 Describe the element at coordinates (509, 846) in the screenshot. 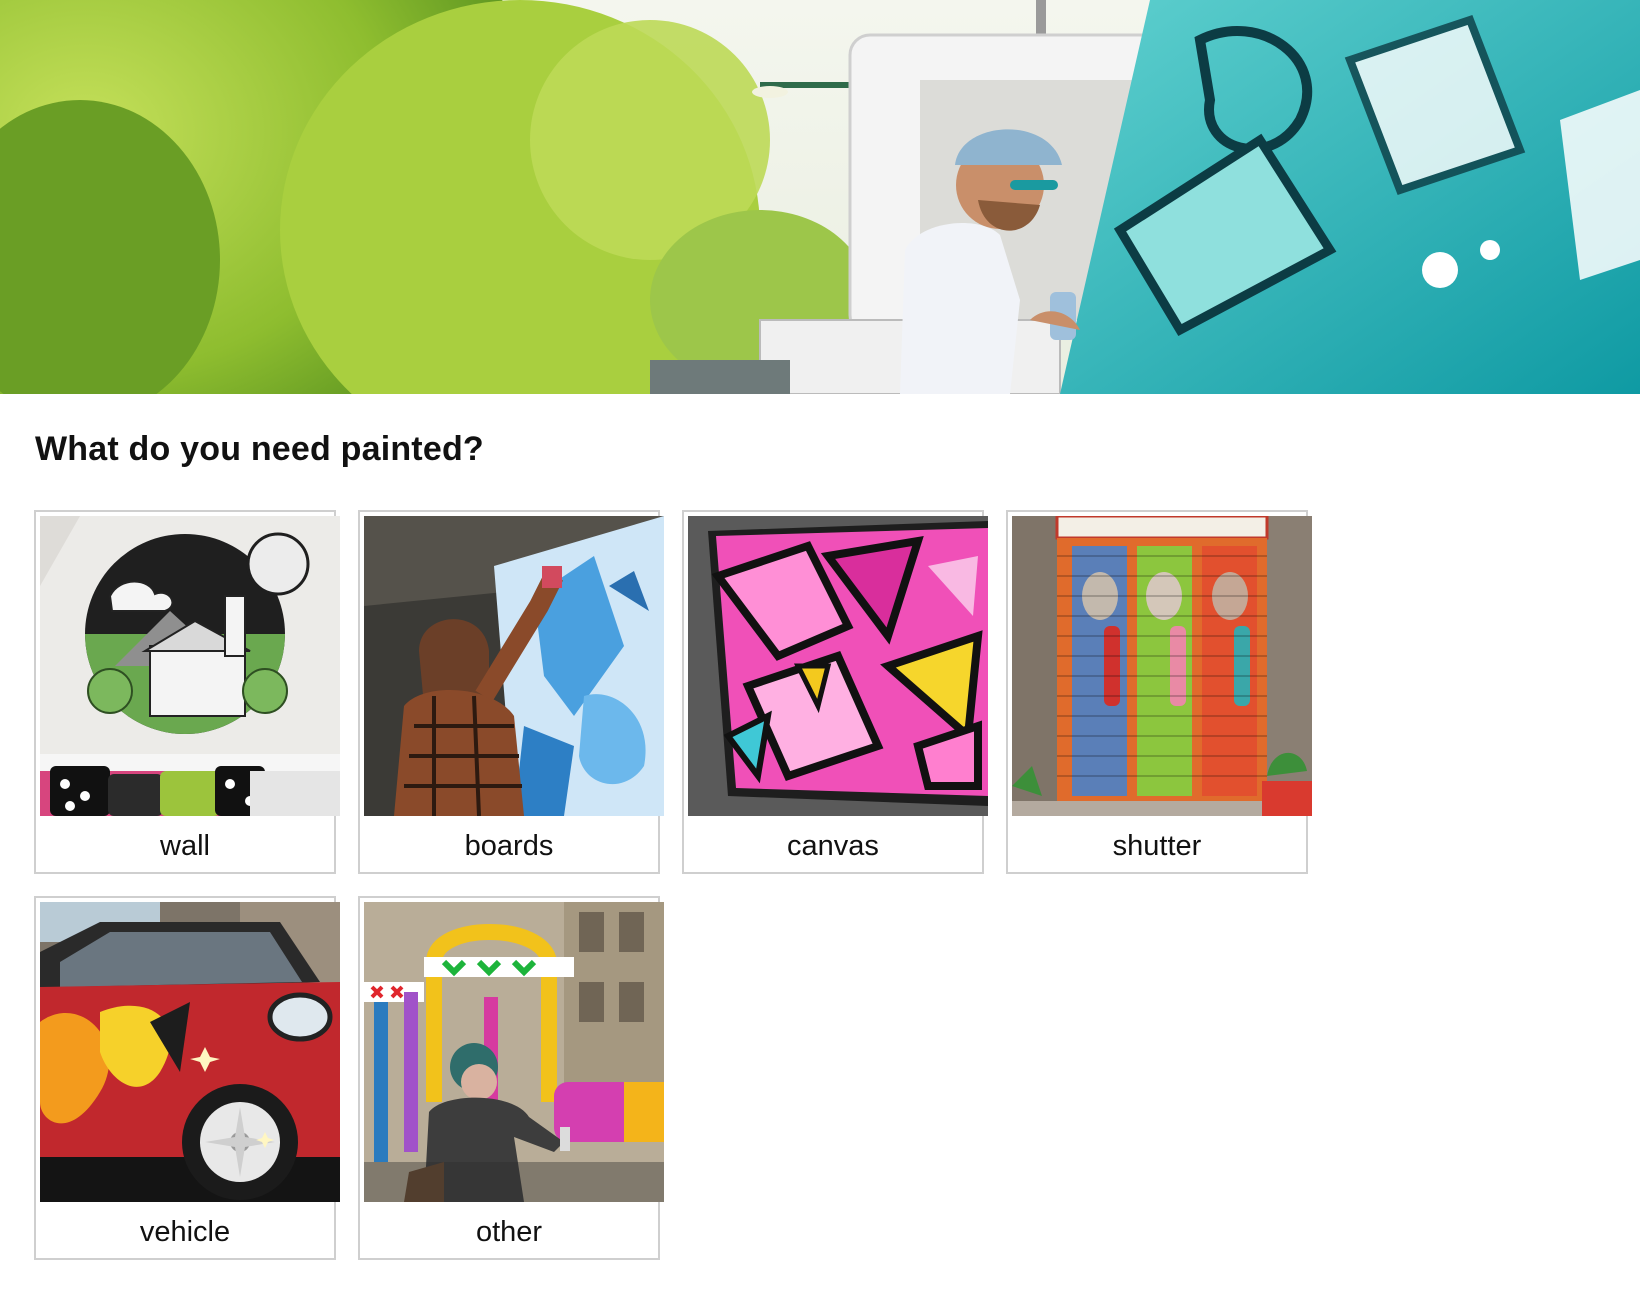

I see `option-label: boards` at that location.